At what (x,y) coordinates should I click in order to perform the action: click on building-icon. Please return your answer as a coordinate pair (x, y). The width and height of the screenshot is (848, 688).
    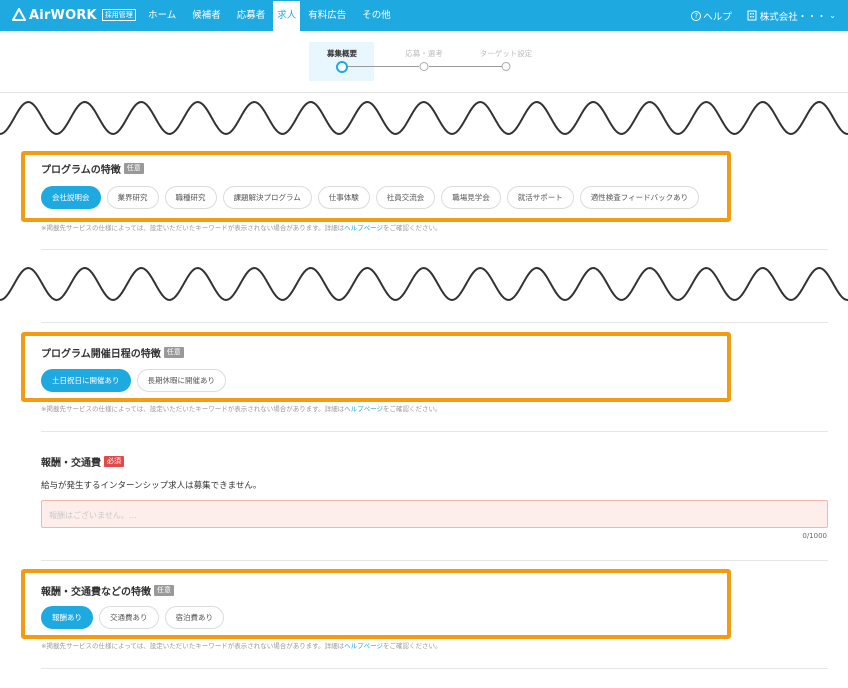
    Looking at the image, I should click on (752, 15).